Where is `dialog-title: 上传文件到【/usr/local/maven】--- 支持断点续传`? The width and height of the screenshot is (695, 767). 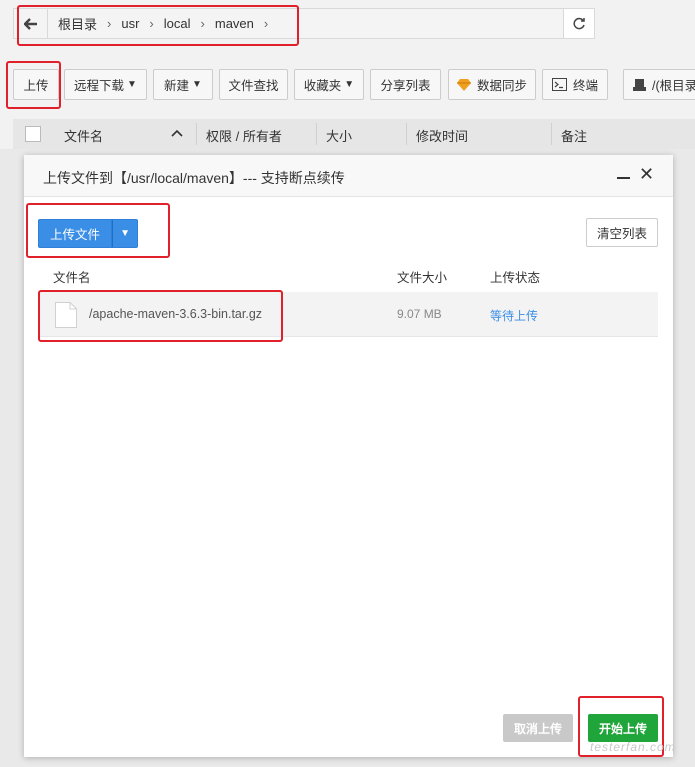 dialog-title: 上传文件到【/usr/local/maven】--- 支持断点续传 is located at coordinates (194, 178).